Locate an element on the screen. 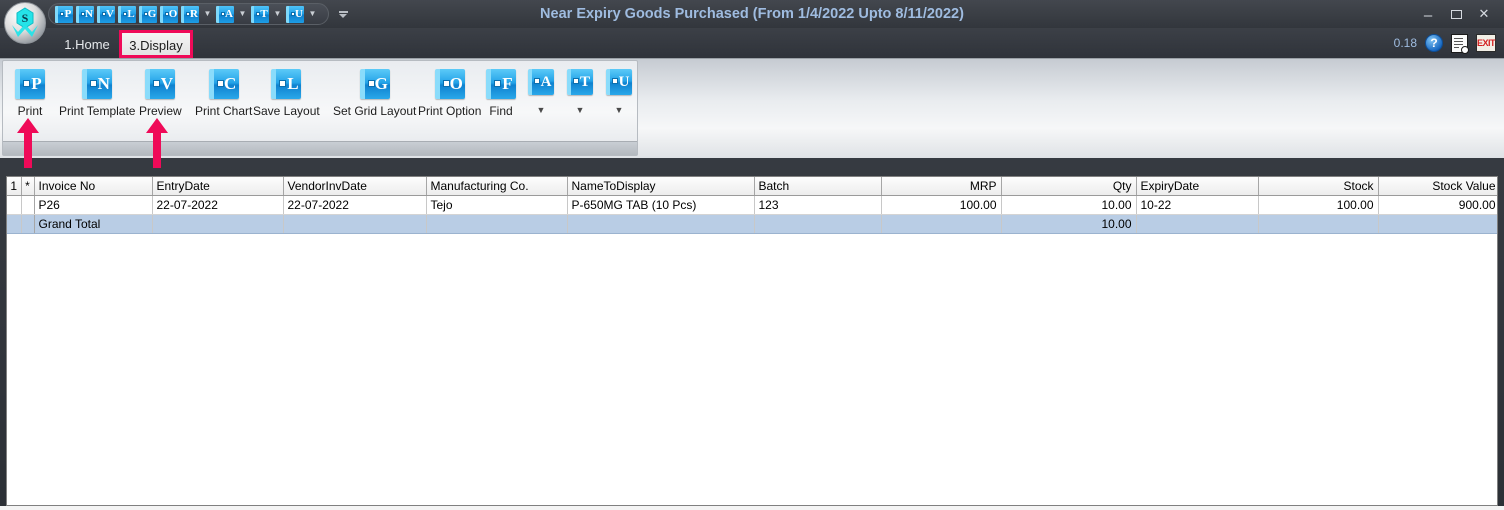 This screenshot has width=1504, height=510. ribbon-button-option-t: T ▼ is located at coordinates (580, 92).